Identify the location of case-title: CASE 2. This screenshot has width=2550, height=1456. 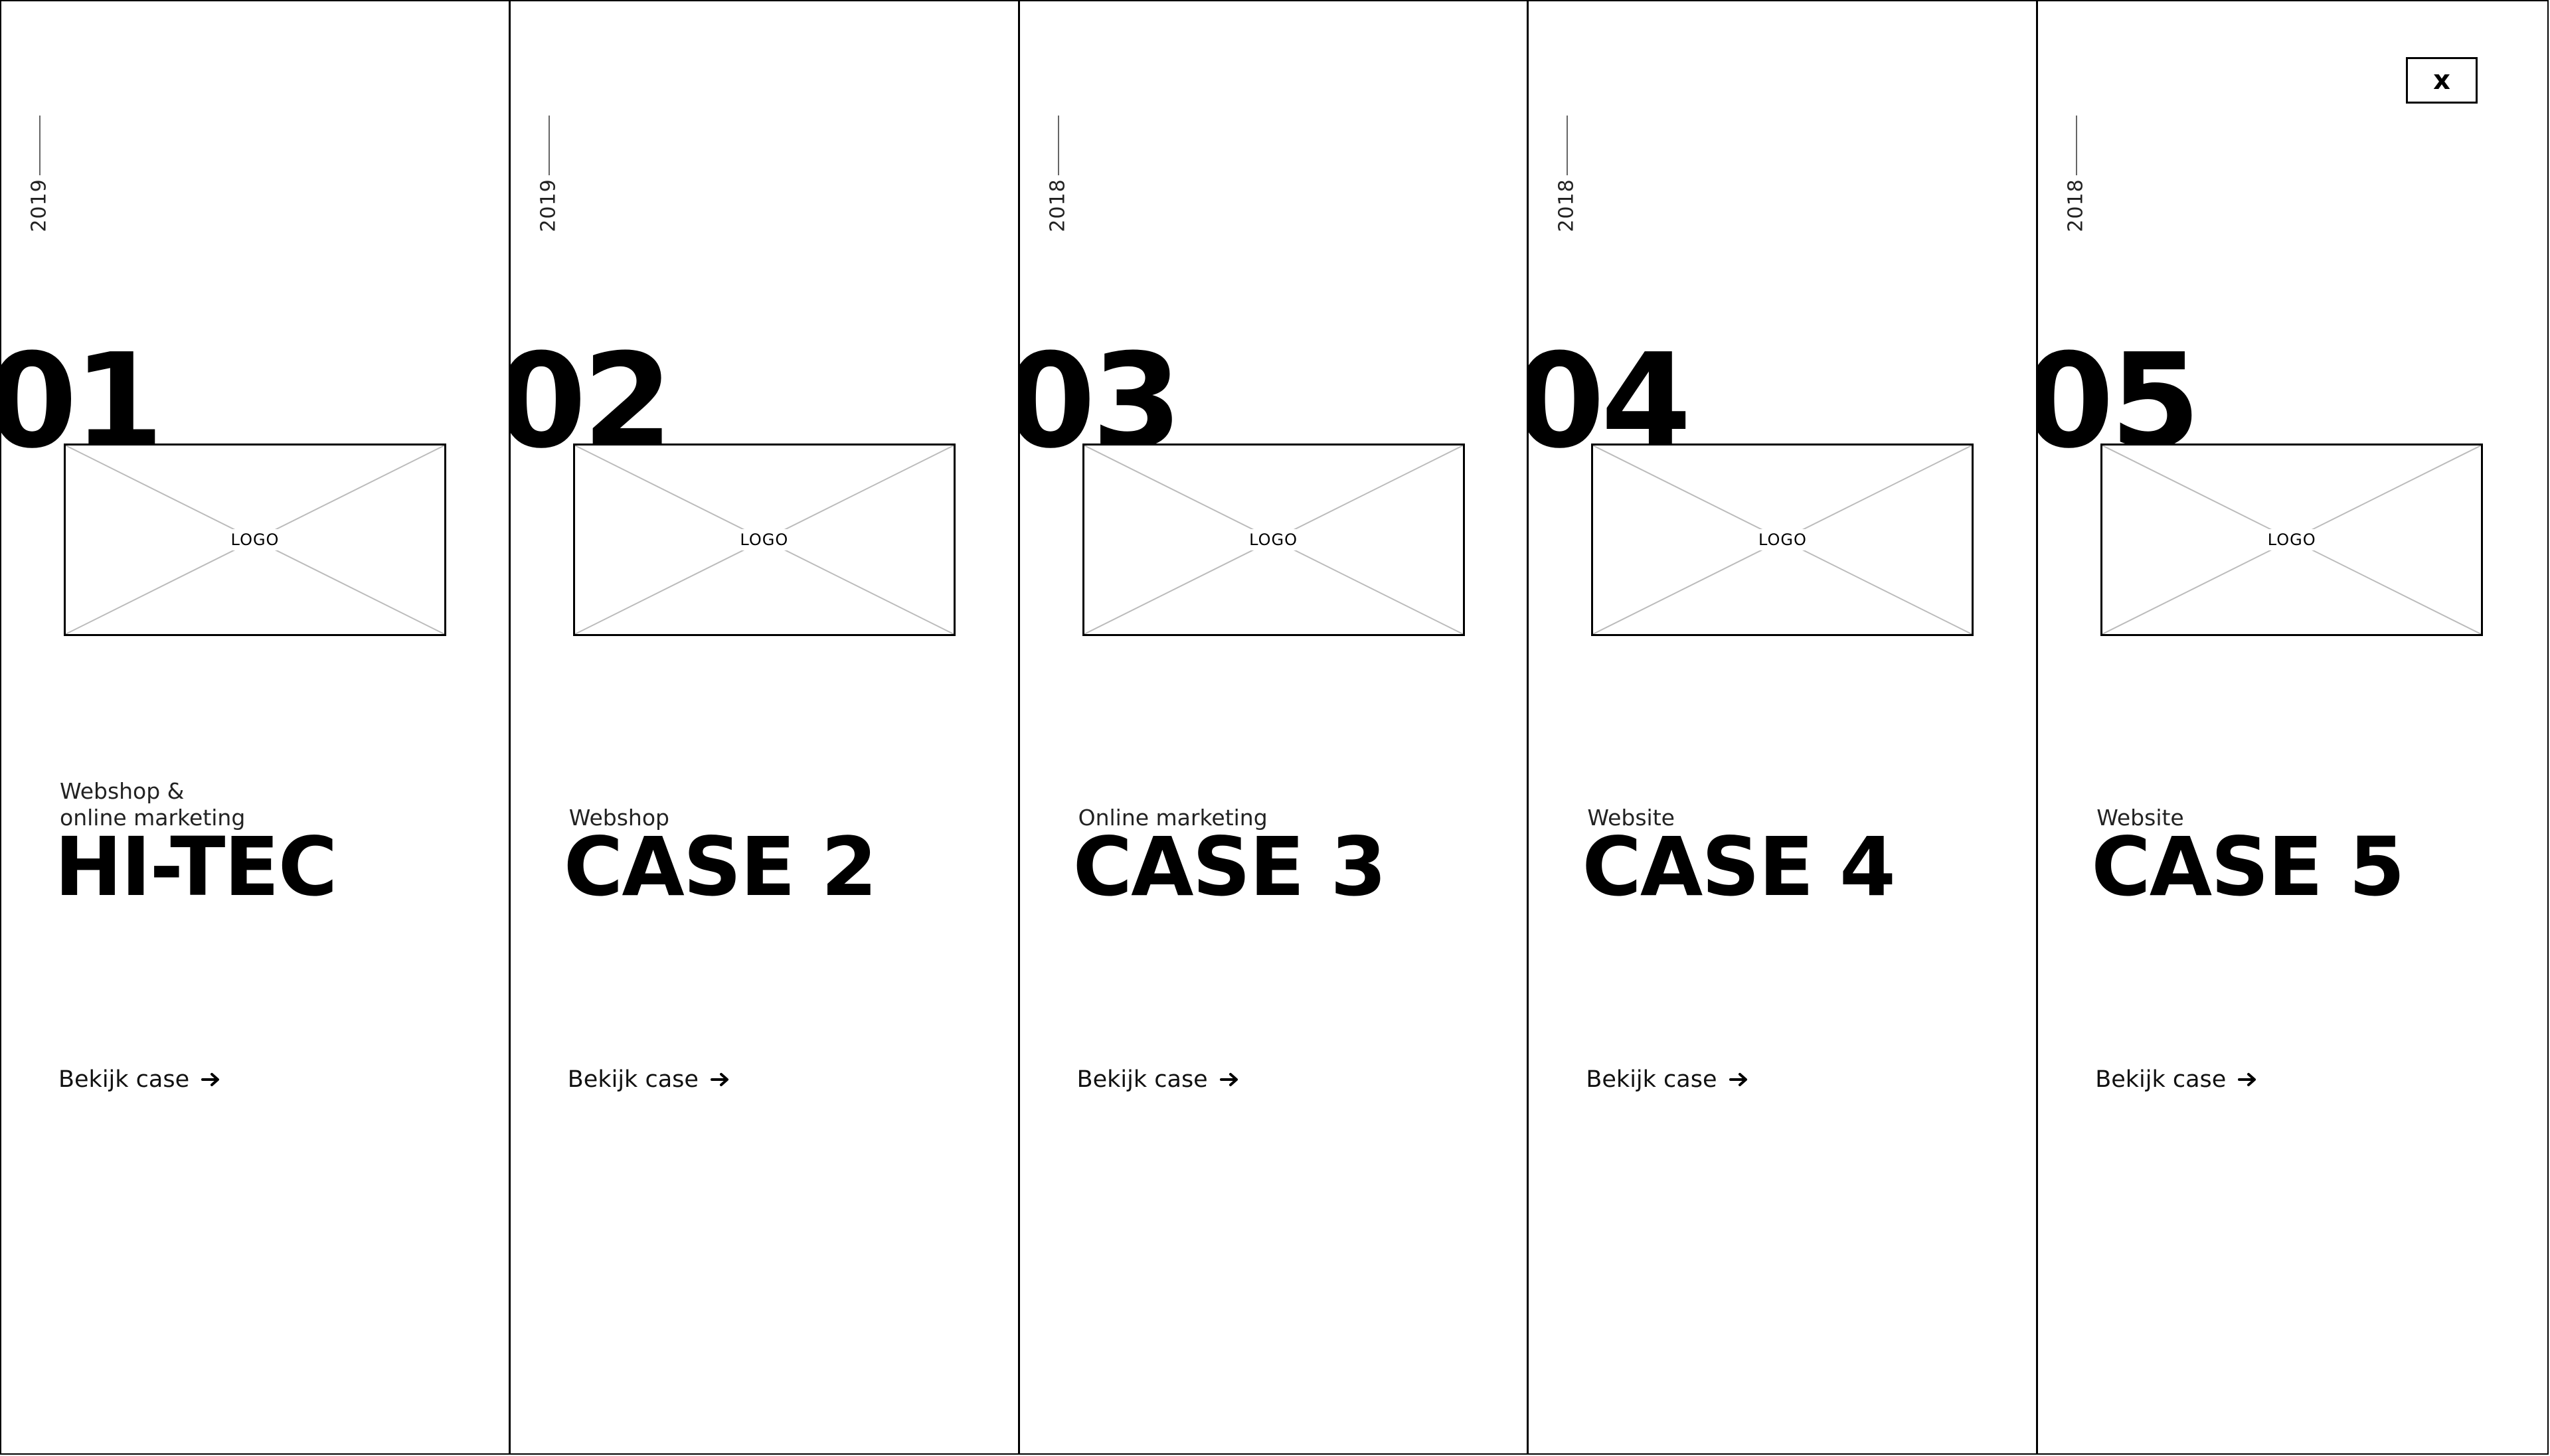
(720, 867).